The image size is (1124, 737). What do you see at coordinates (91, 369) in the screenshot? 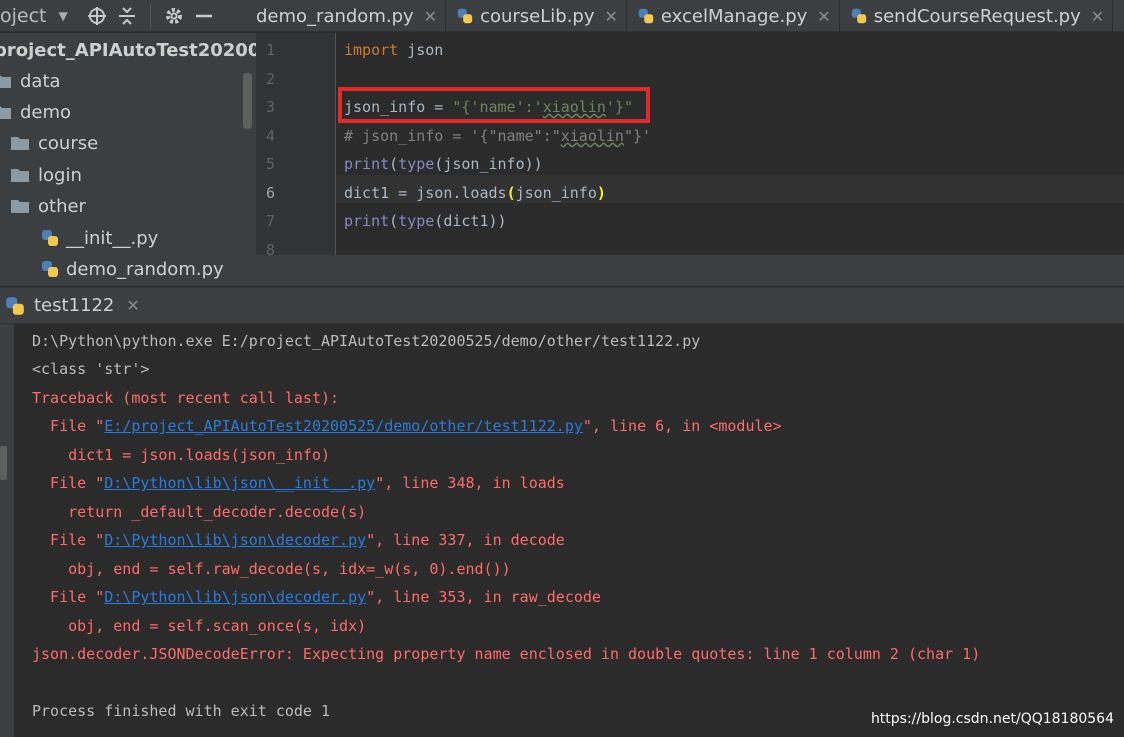
I see `console-output: <class 'str'>` at bounding box center [91, 369].